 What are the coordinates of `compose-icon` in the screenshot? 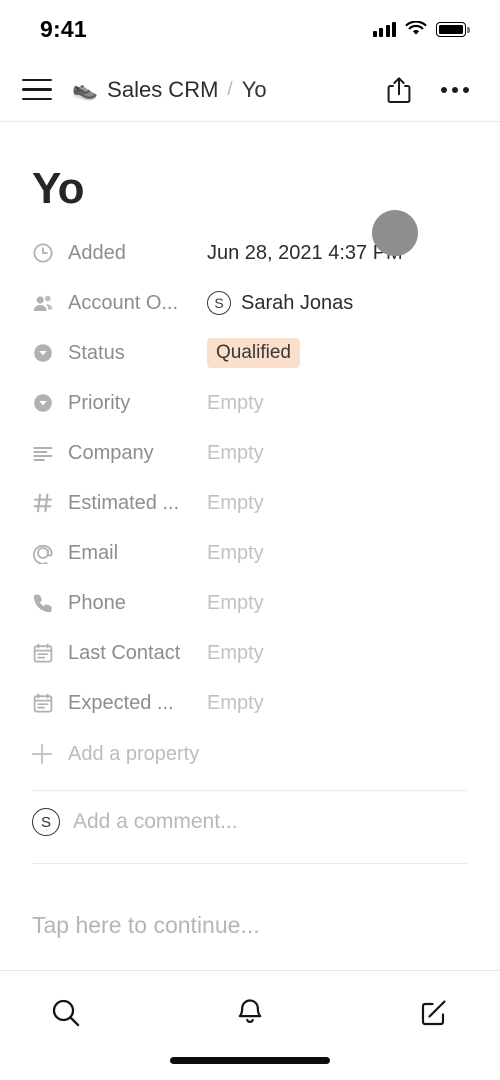 It's located at (434, 1013).